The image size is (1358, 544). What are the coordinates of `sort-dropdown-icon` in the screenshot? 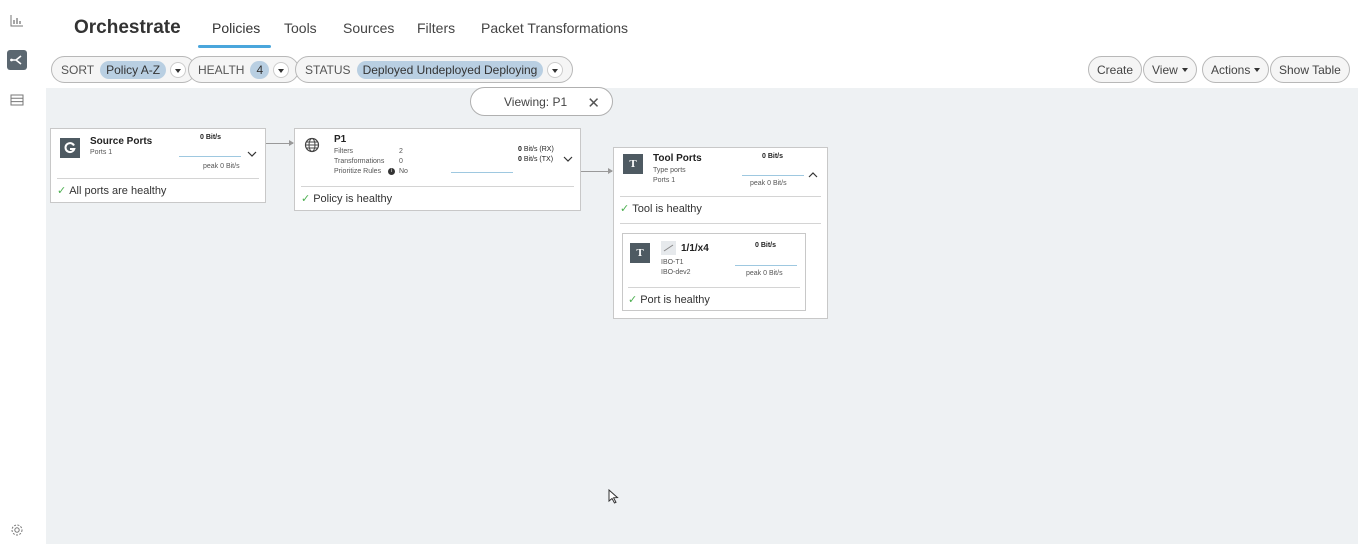 It's located at (178, 69).